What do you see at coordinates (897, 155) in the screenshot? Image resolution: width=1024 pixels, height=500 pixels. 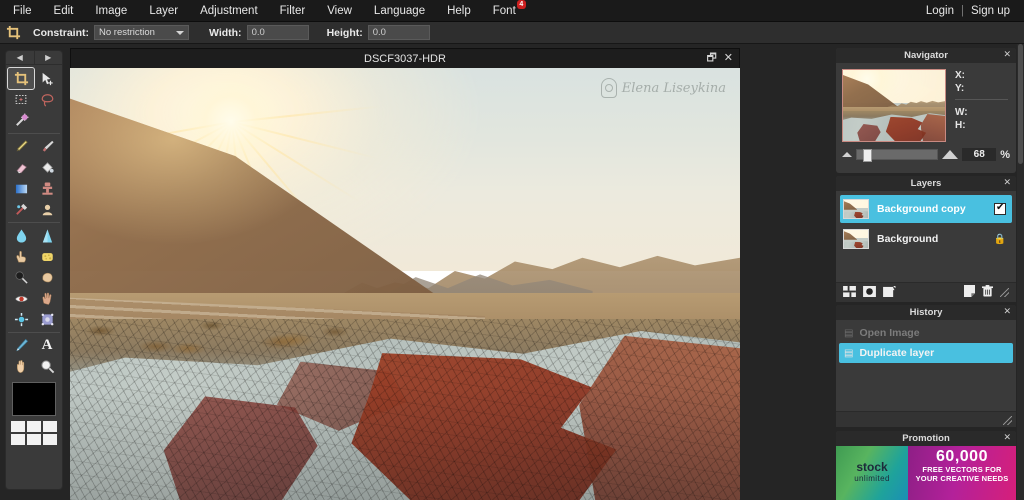 I see `zoom-slider` at bounding box center [897, 155].